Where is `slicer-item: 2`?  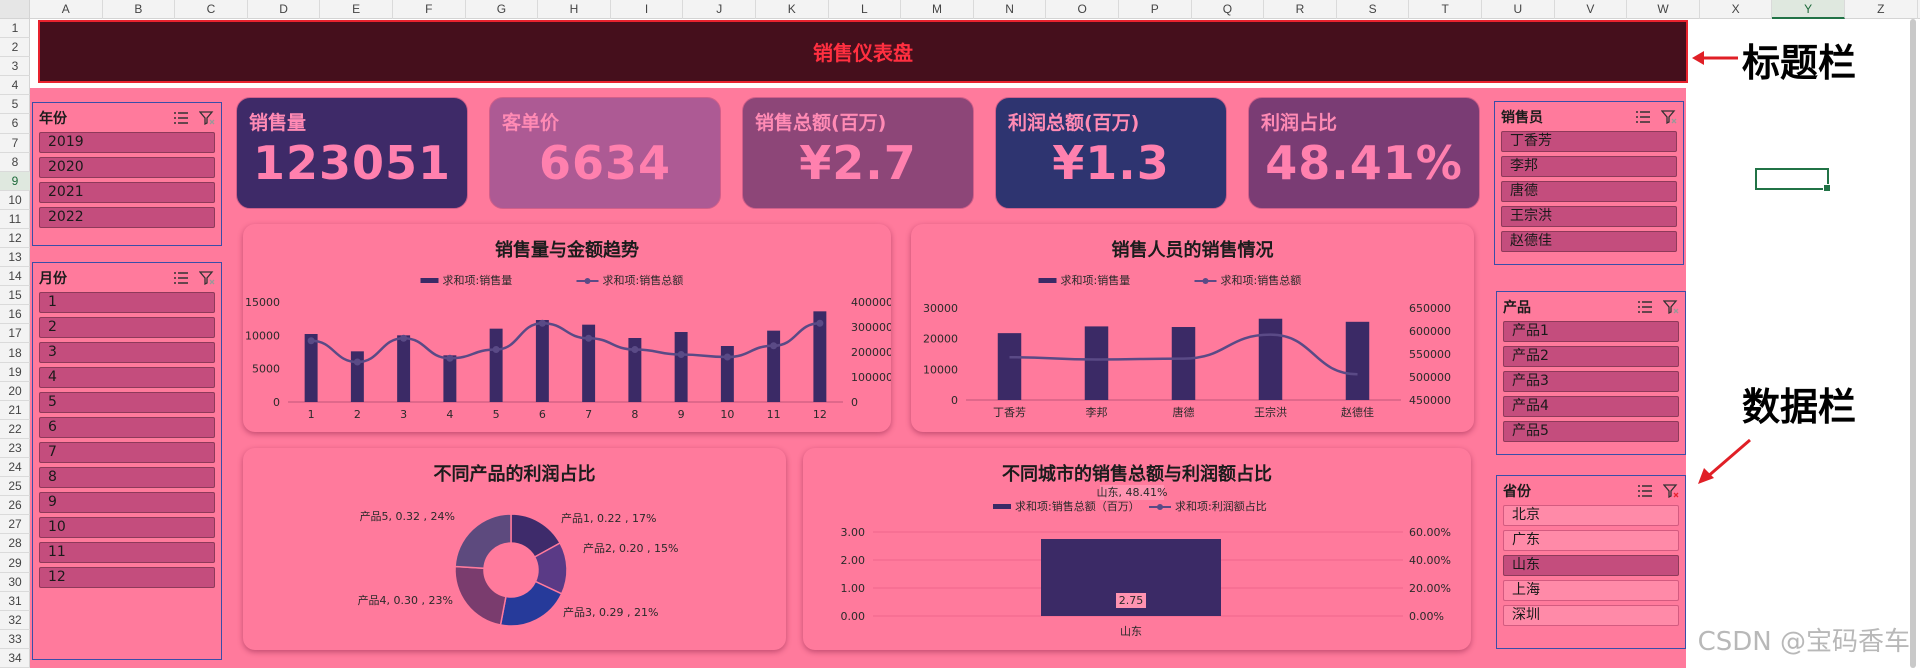 slicer-item: 2 is located at coordinates (127, 327).